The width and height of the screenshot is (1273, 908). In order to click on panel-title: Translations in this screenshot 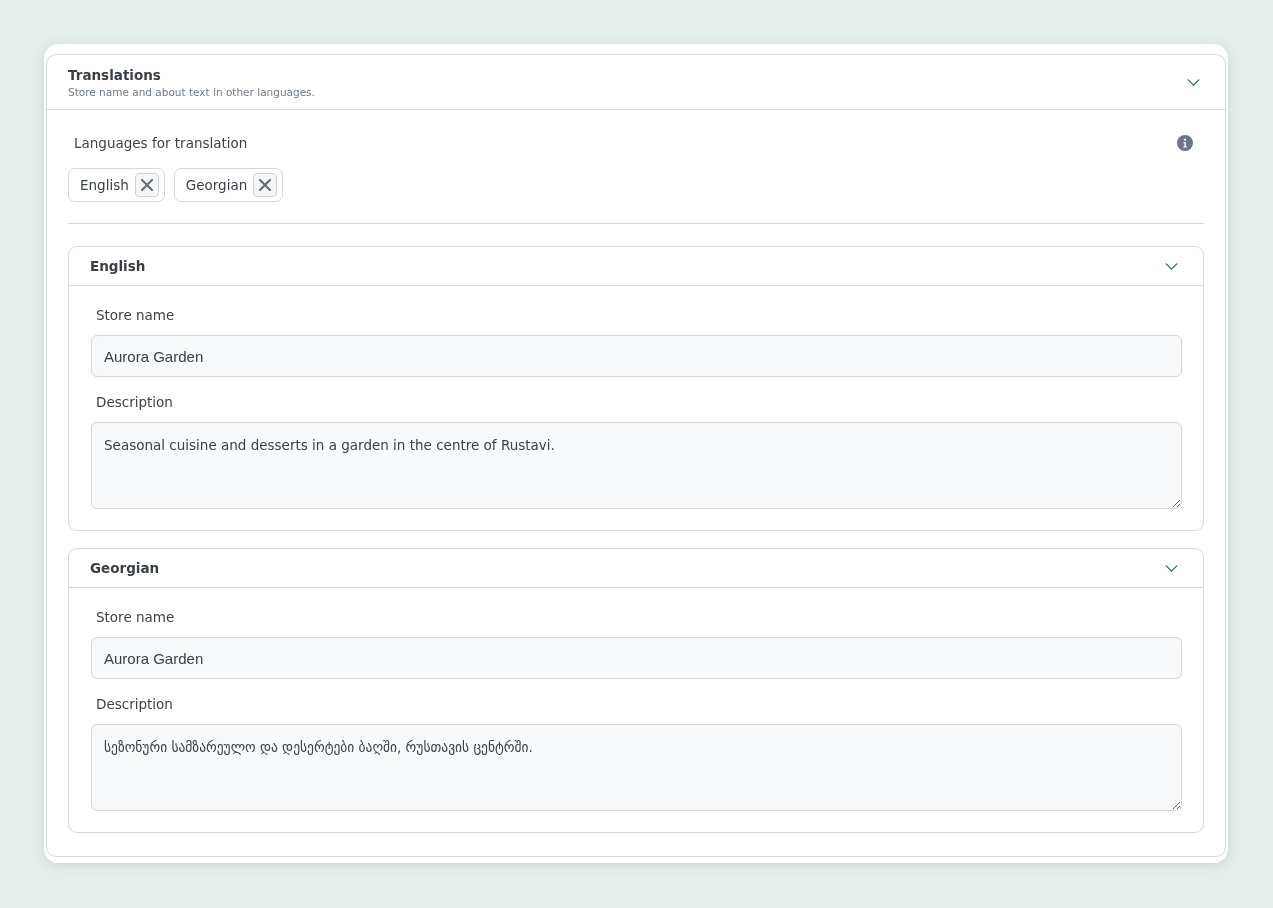, I will do `click(115, 74)`.